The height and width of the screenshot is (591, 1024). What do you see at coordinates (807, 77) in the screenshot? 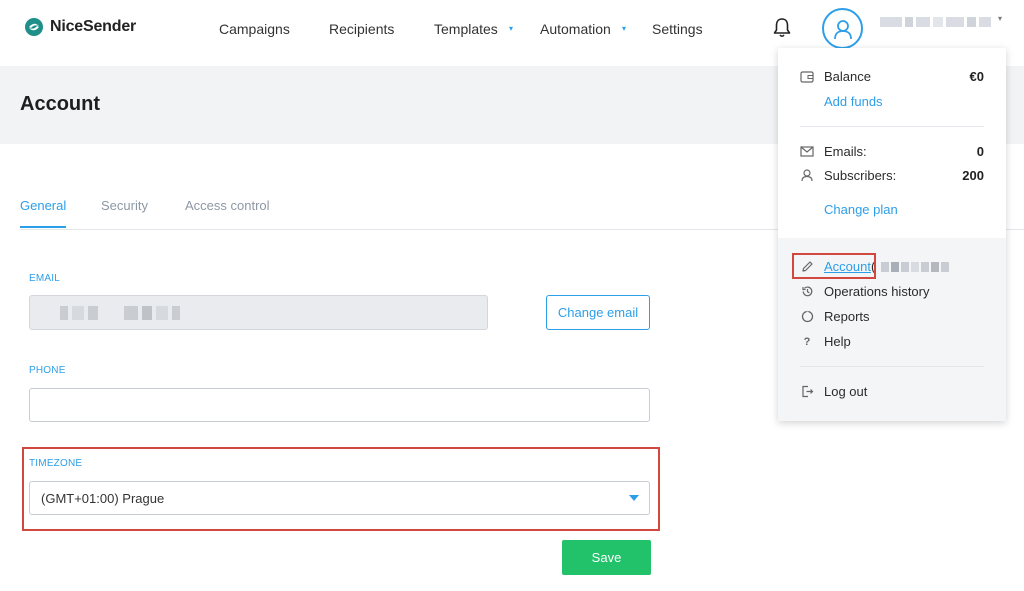
I see `wallet-icon` at bounding box center [807, 77].